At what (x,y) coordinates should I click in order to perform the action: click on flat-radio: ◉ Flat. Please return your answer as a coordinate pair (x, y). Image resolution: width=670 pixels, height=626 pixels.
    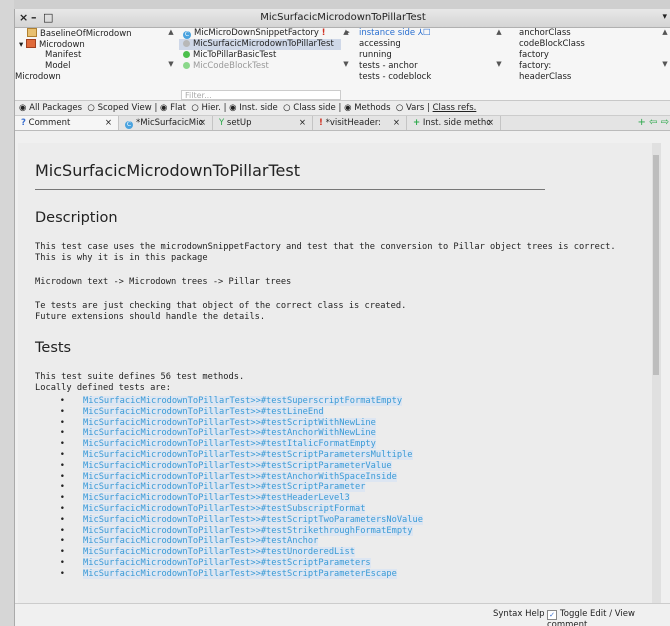
    Looking at the image, I should click on (173, 108).